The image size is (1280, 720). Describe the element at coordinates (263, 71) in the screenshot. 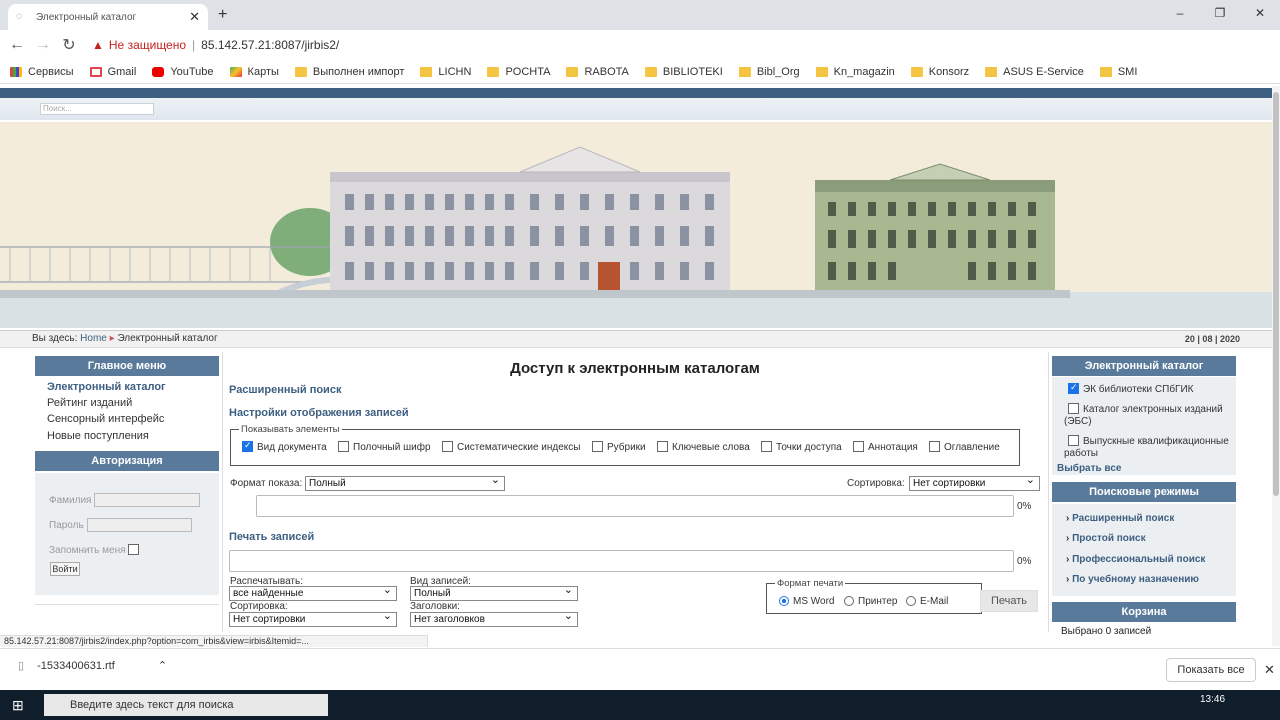

I see `bookmark-label: Карты` at that location.